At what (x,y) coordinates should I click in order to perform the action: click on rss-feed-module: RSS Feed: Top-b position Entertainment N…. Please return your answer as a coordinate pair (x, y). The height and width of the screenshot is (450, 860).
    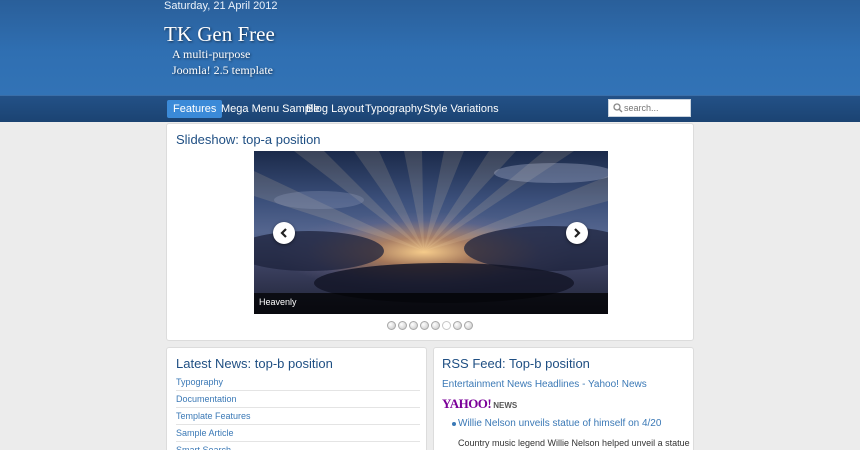
    Looking at the image, I should click on (563, 398).